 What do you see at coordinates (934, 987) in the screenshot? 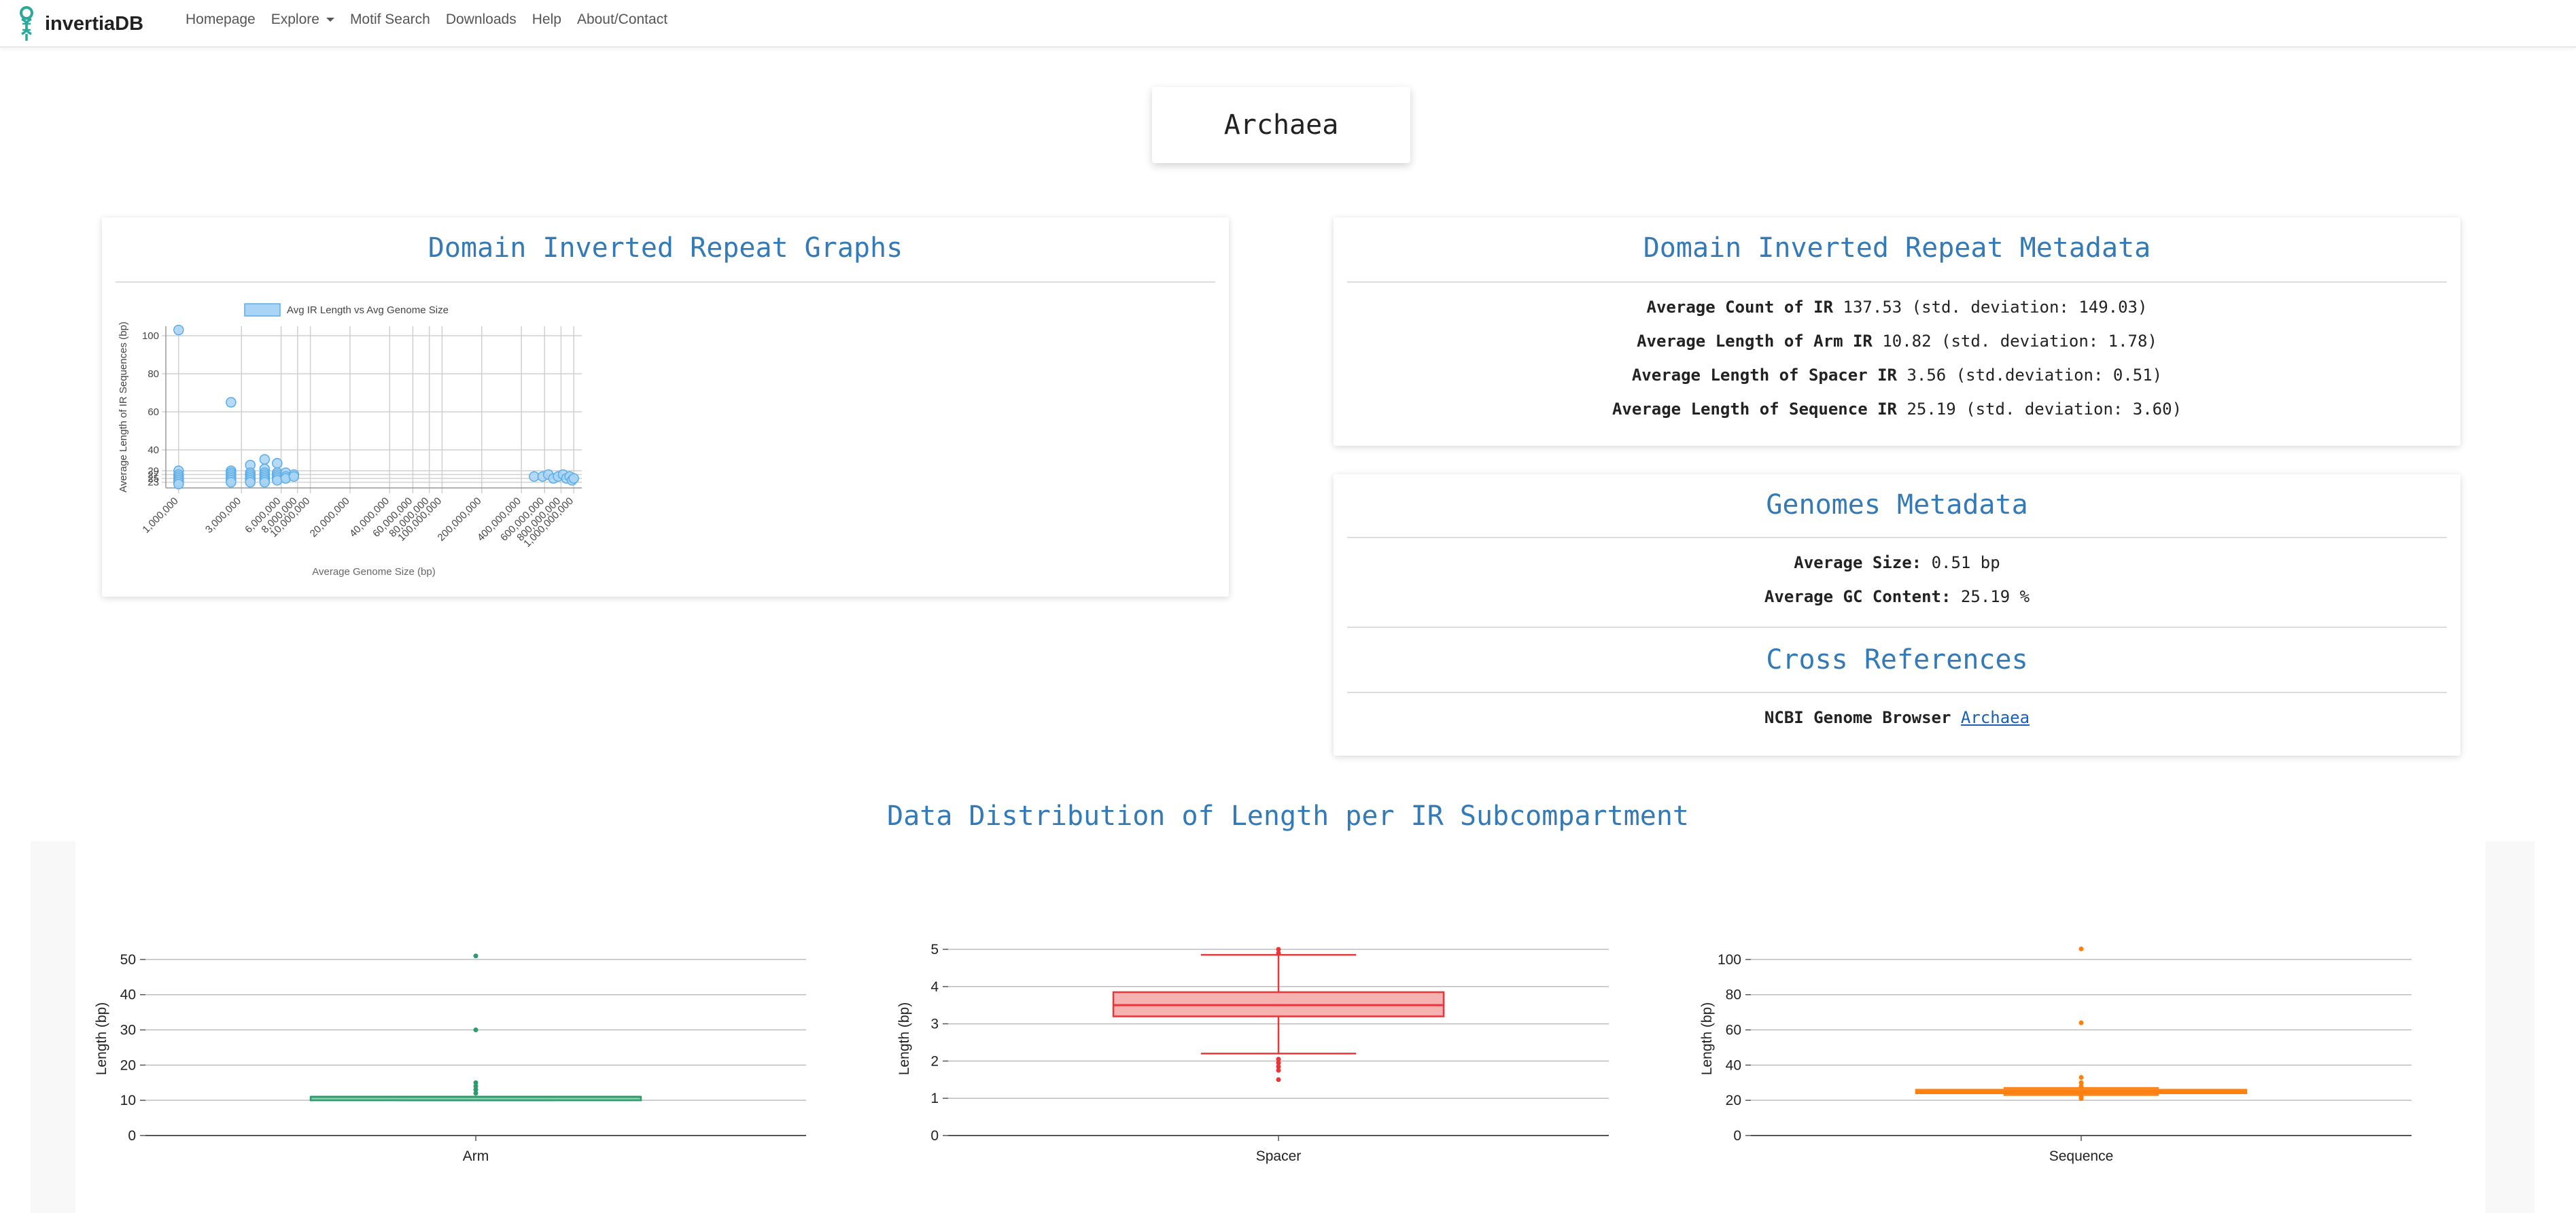
I see `spacer-y-tick-label: 4` at bounding box center [934, 987].